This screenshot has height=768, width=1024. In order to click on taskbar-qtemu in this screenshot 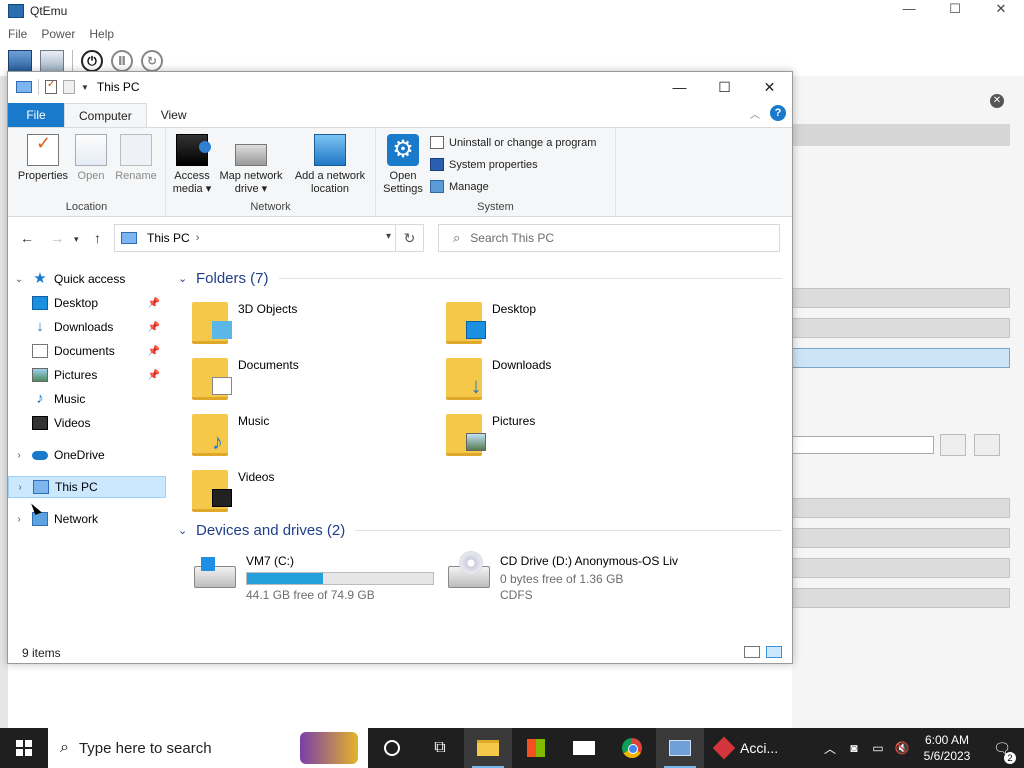, I will do `click(680, 748)`.